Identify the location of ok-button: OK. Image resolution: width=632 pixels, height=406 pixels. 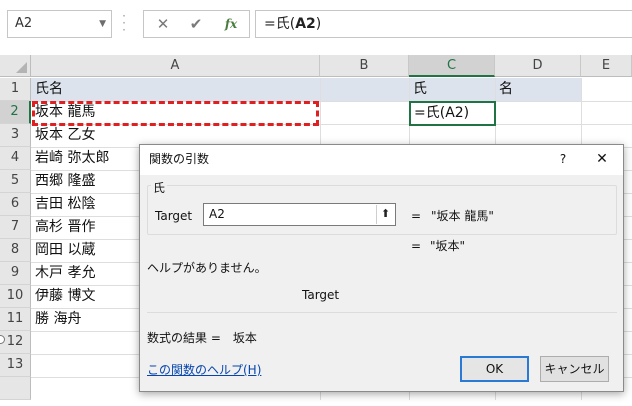
(494, 369).